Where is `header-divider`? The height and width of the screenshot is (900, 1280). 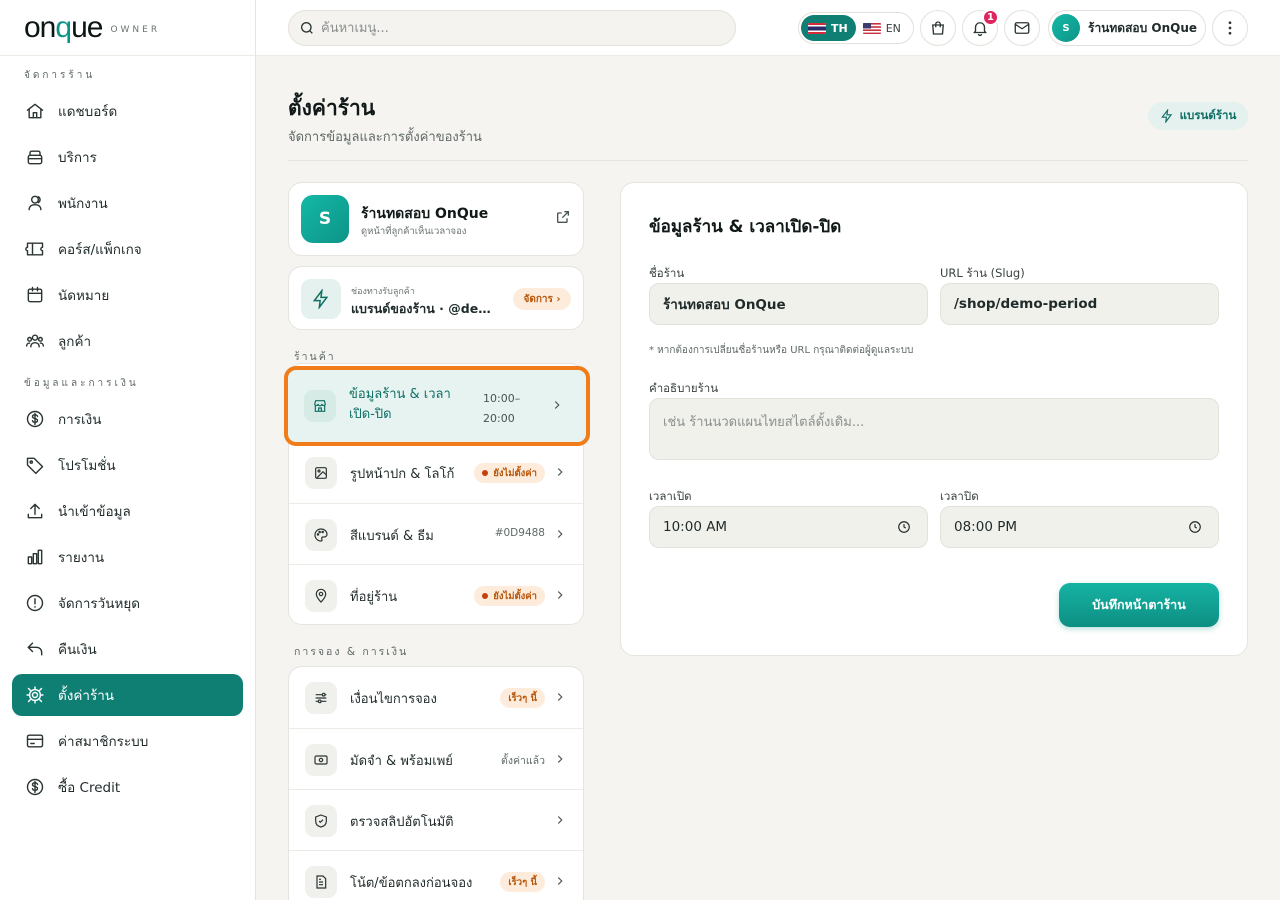 header-divider is located at coordinates (768, 160).